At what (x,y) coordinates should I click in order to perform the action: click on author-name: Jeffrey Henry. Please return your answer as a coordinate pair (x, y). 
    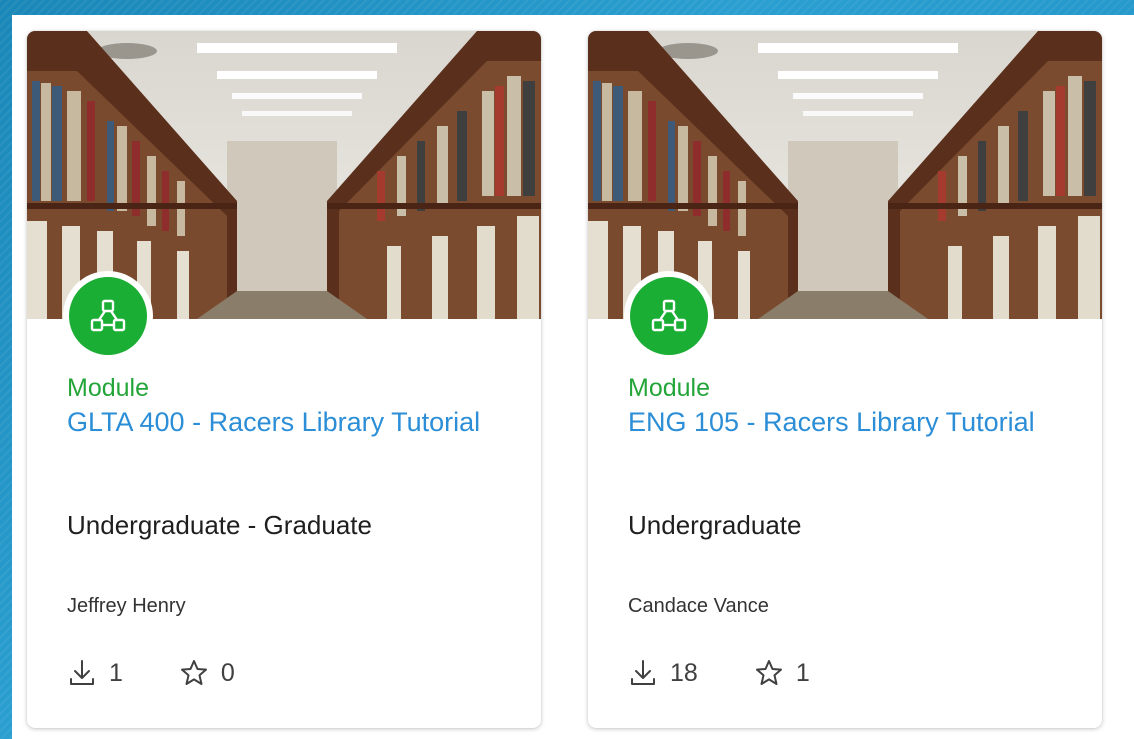
    Looking at the image, I should click on (126, 606).